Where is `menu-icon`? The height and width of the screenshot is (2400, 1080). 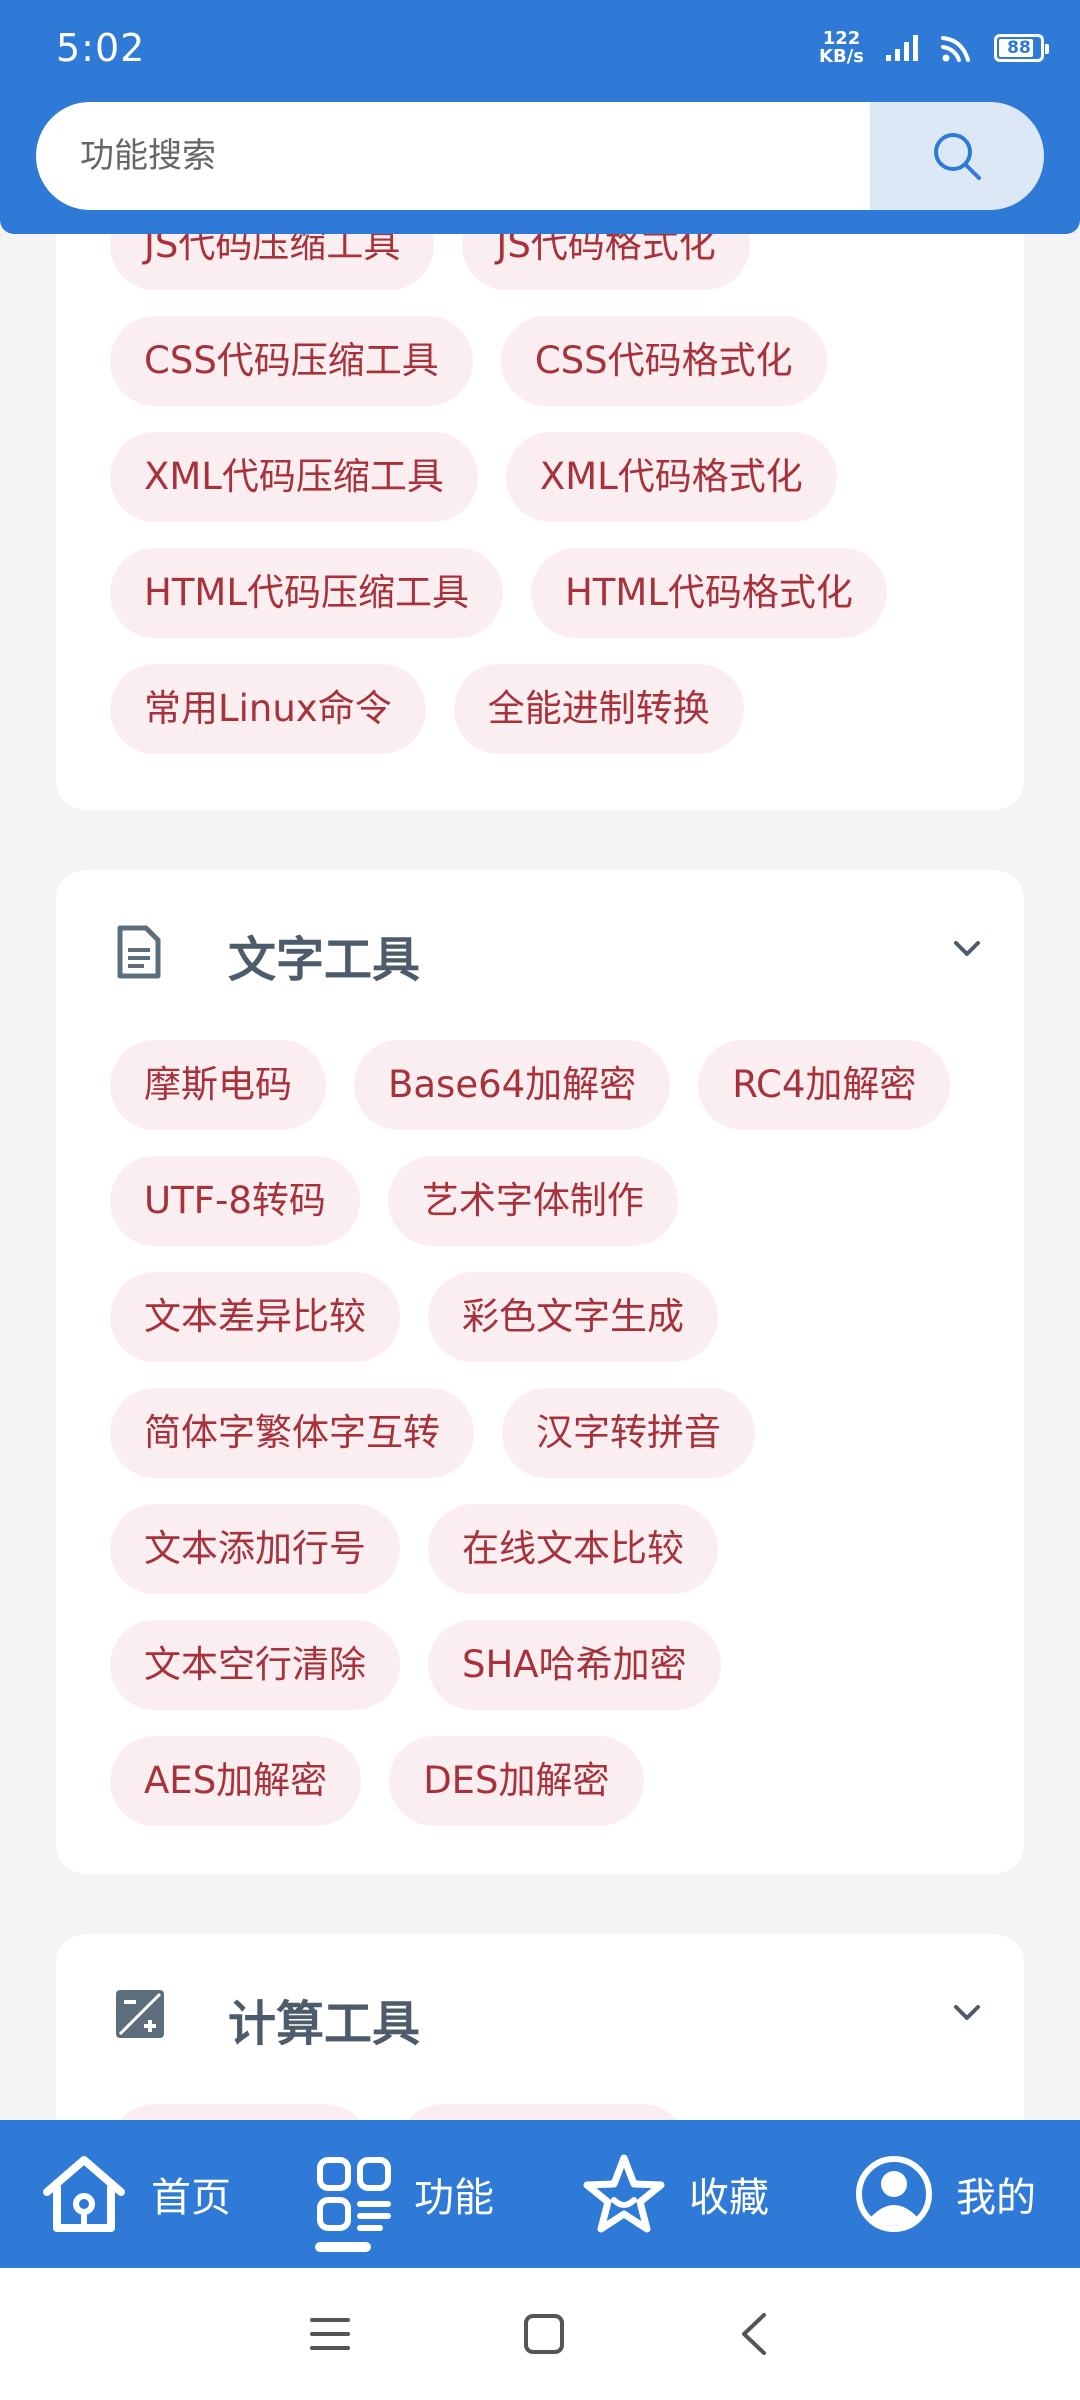
menu-icon is located at coordinates (330, 2334).